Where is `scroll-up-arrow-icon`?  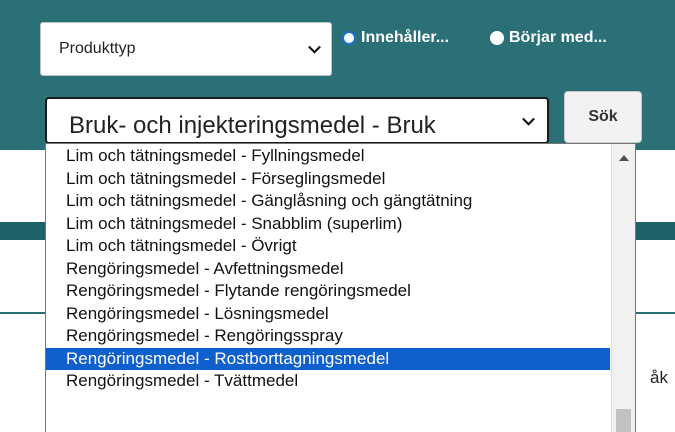
scroll-up-arrow-icon is located at coordinates (624, 158).